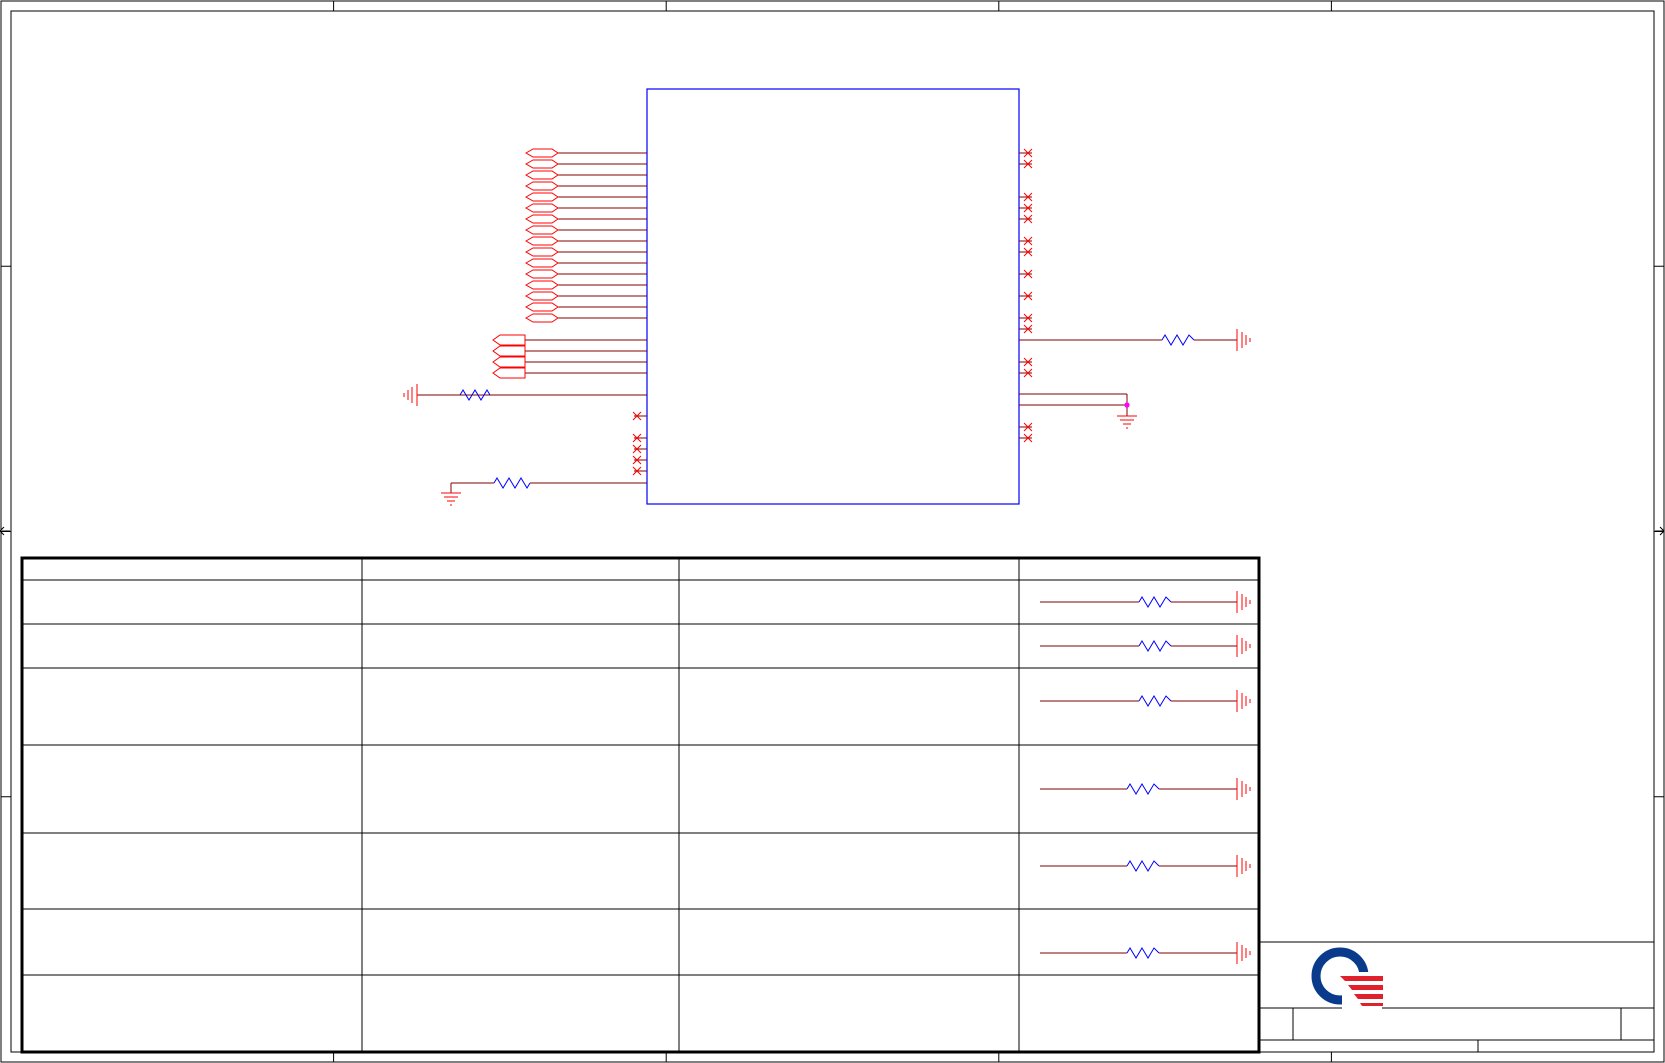  Describe the element at coordinates (525, 395) in the screenshot. I see `left-pulldown-net` at that location.